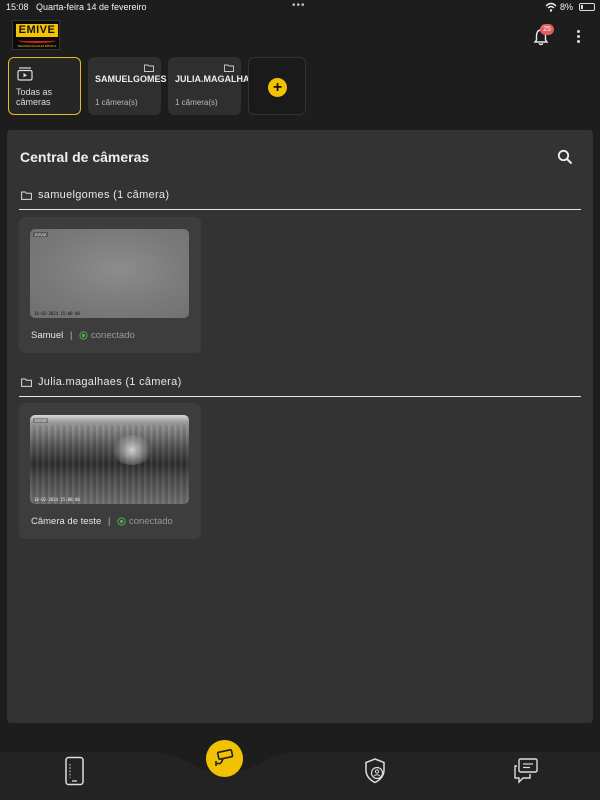  I want to click on camera-name: Samuel, so click(47, 335).